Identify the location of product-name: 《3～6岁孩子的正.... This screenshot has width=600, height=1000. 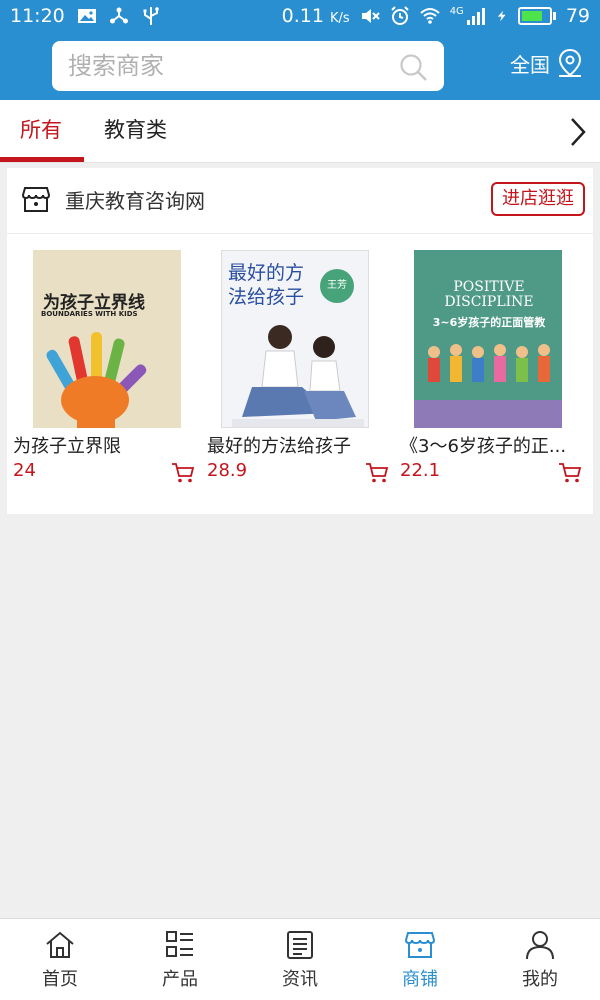
(485, 445).